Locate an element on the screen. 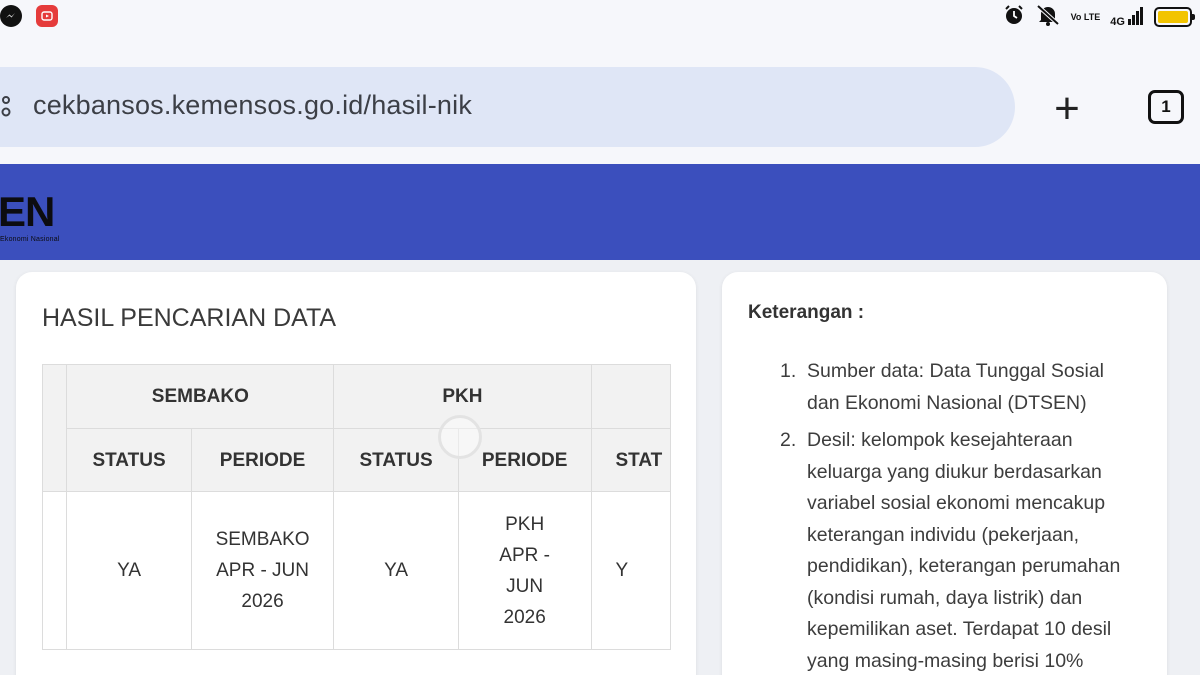 This screenshot has height=675, width=1200. periode-line: PKH is located at coordinates (525, 524).